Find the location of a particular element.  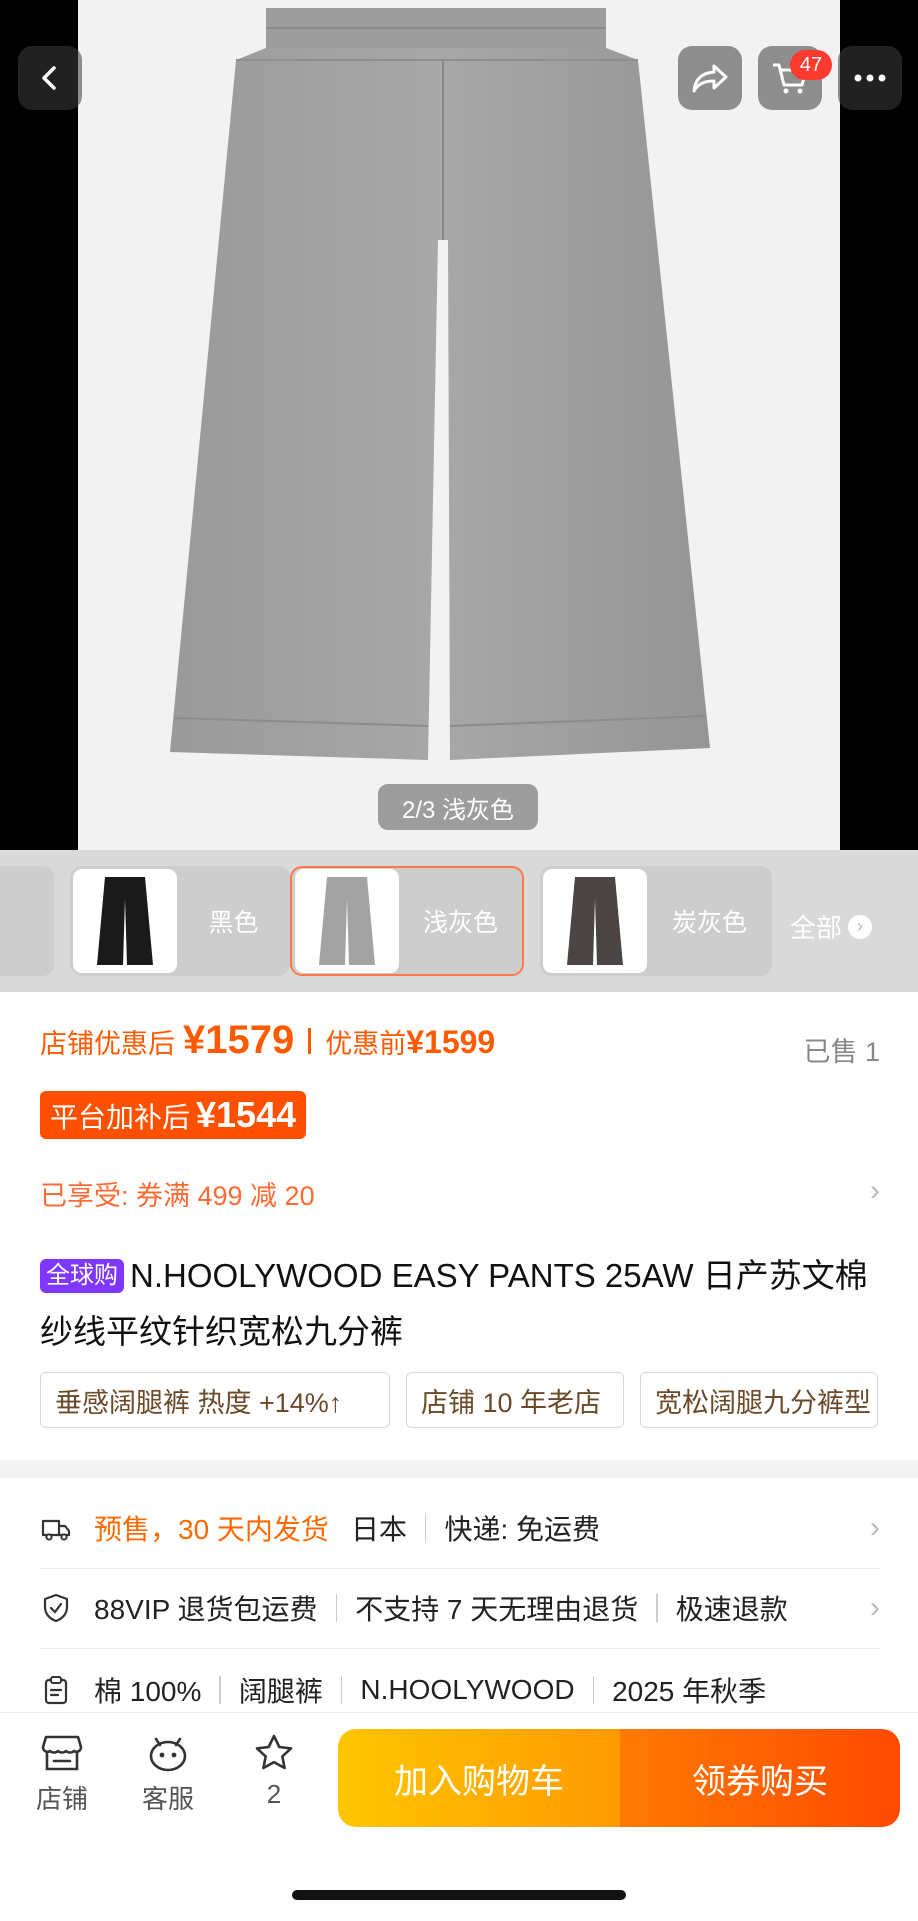

platform-subsidy-badge: 平台加补后 ¥1544 is located at coordinates (173, 1115).